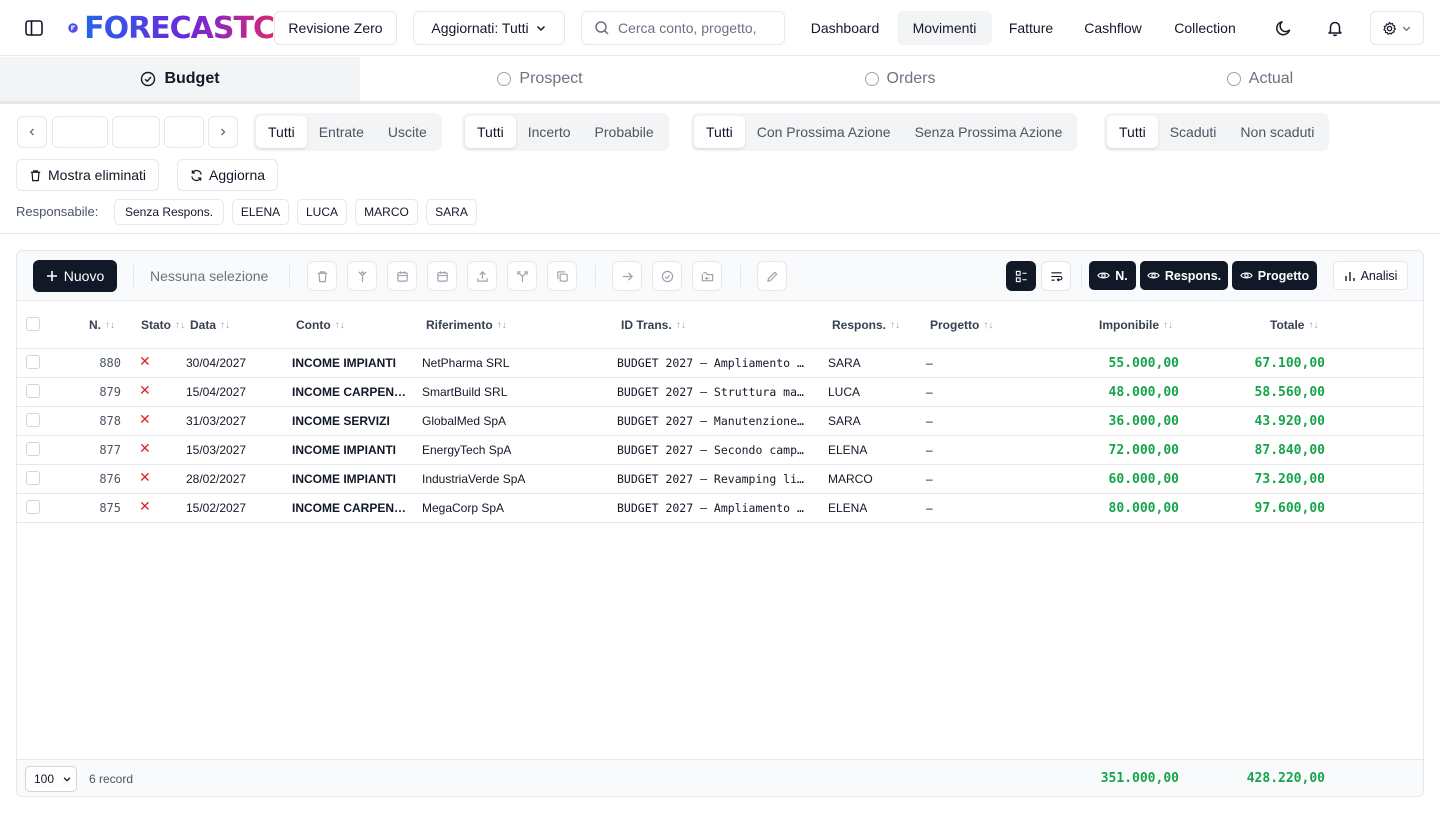  I want to click on merge-icon, so click(362, 276).